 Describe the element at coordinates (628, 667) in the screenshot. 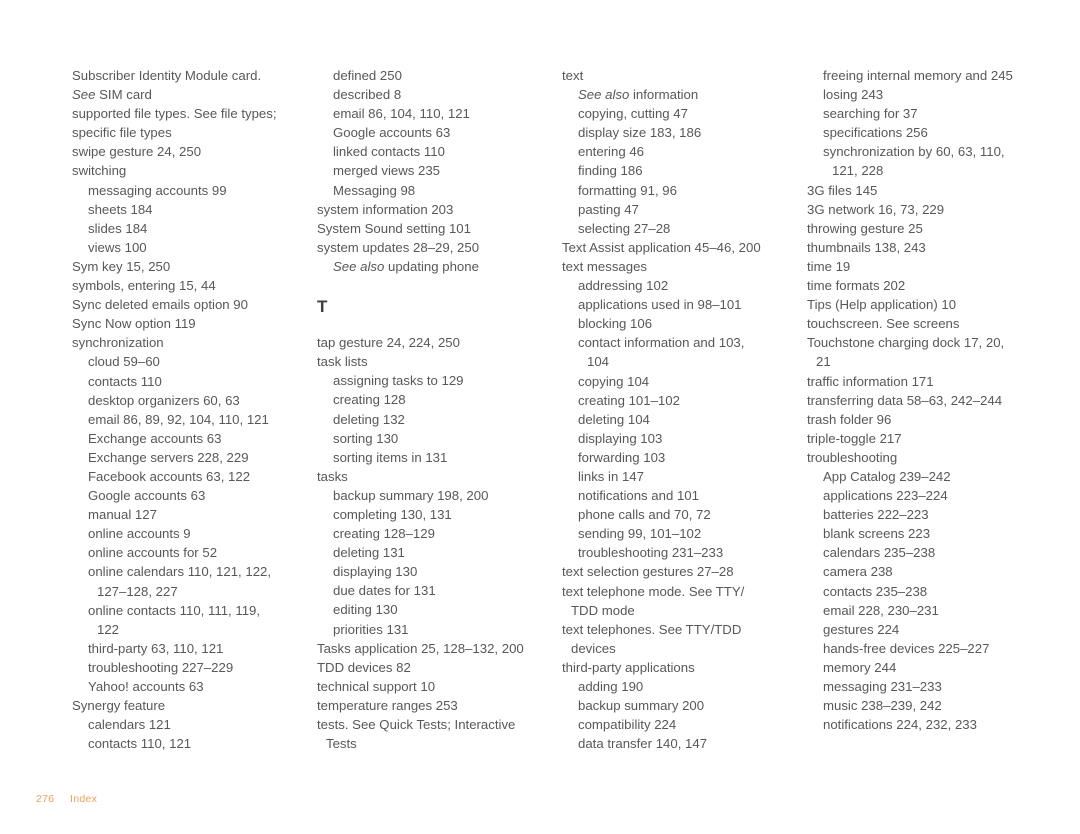

I see `index-entry: third-party applications` at that location.